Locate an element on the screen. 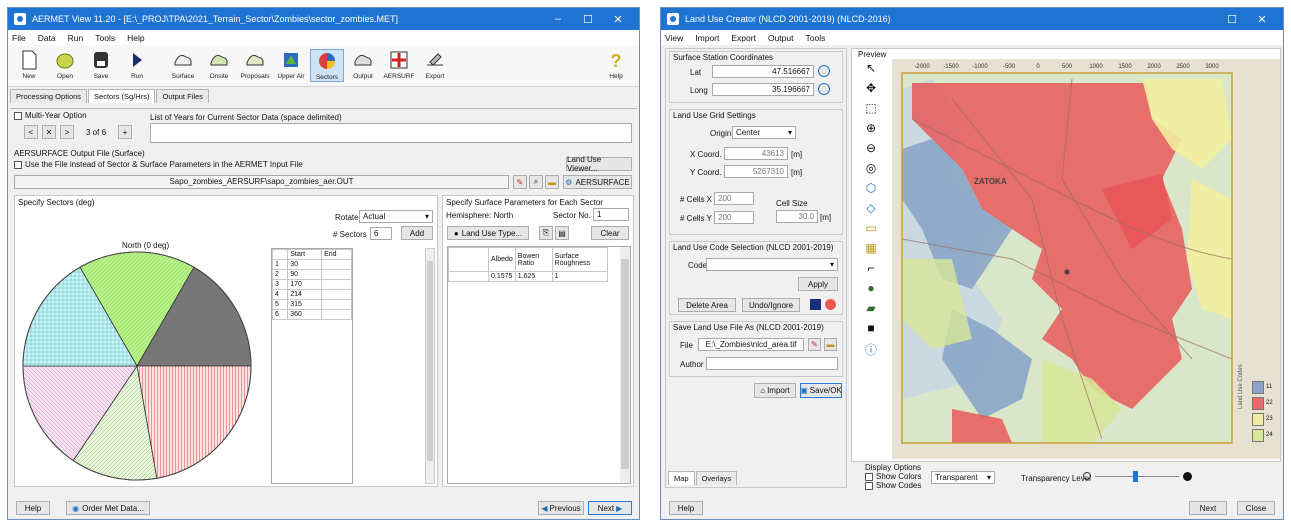 The width and height of the screenshot is (1291, 520). browse-save-file-button: ▬ is located at coordinates (830, 344).